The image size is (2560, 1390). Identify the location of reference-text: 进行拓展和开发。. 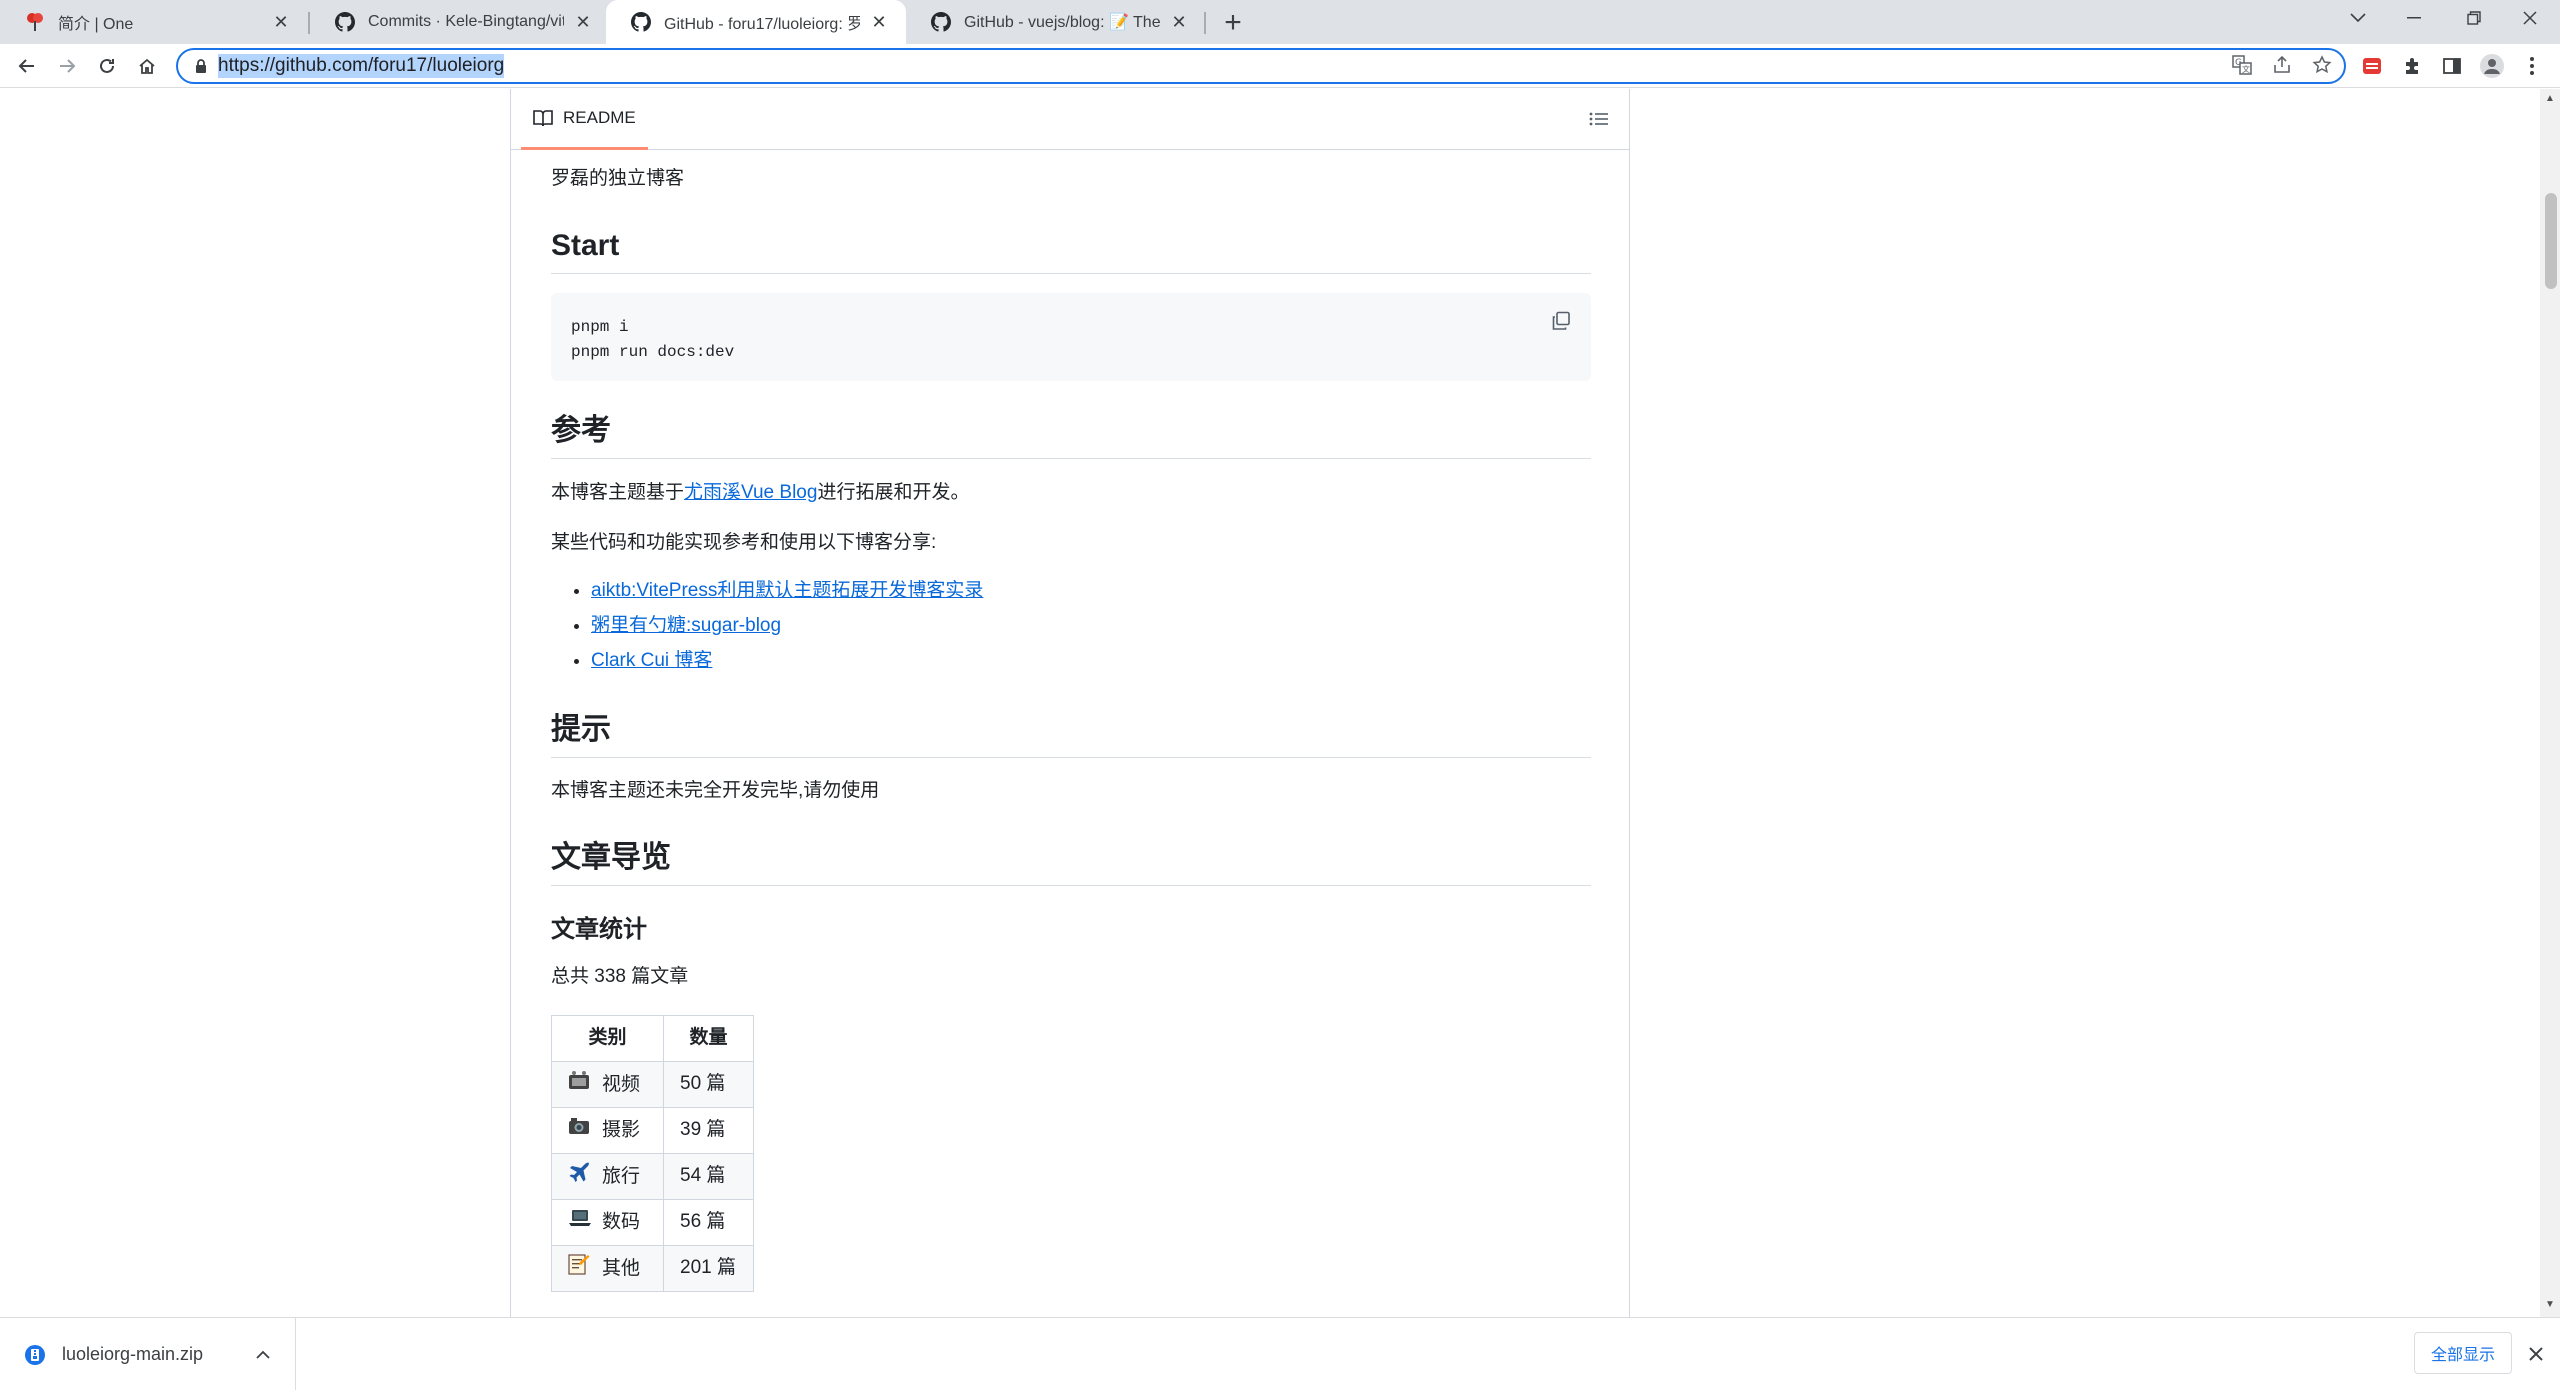
(893, 492).